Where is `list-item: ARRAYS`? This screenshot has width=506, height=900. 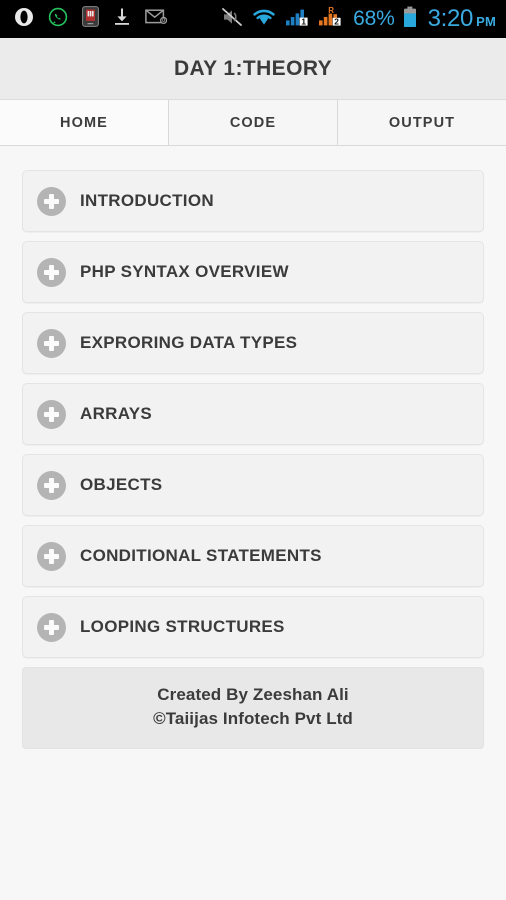 list-item: ARRAYS is located at coordinates (253, 414).